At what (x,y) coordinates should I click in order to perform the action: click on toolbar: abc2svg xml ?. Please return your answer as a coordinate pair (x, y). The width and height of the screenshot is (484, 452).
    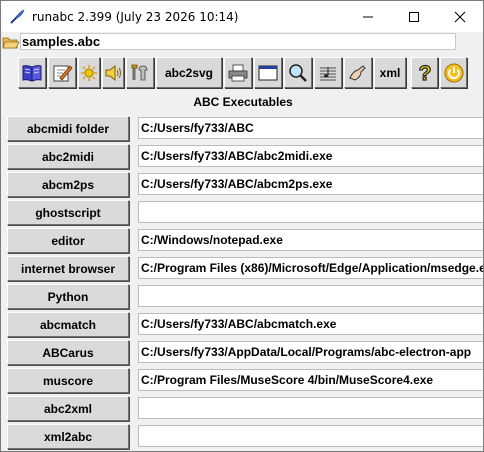
    Looking at the image, I should click on (242, 72).